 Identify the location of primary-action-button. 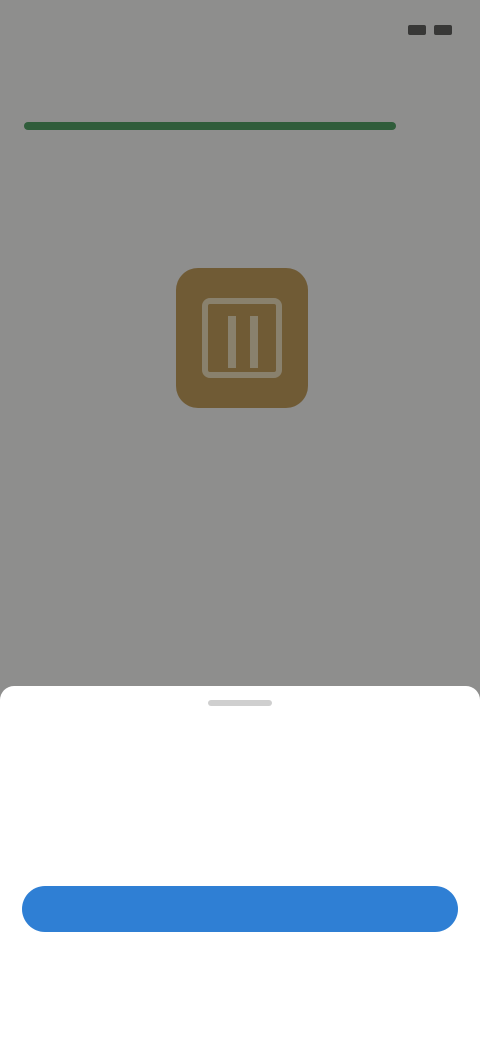
(240, 909).